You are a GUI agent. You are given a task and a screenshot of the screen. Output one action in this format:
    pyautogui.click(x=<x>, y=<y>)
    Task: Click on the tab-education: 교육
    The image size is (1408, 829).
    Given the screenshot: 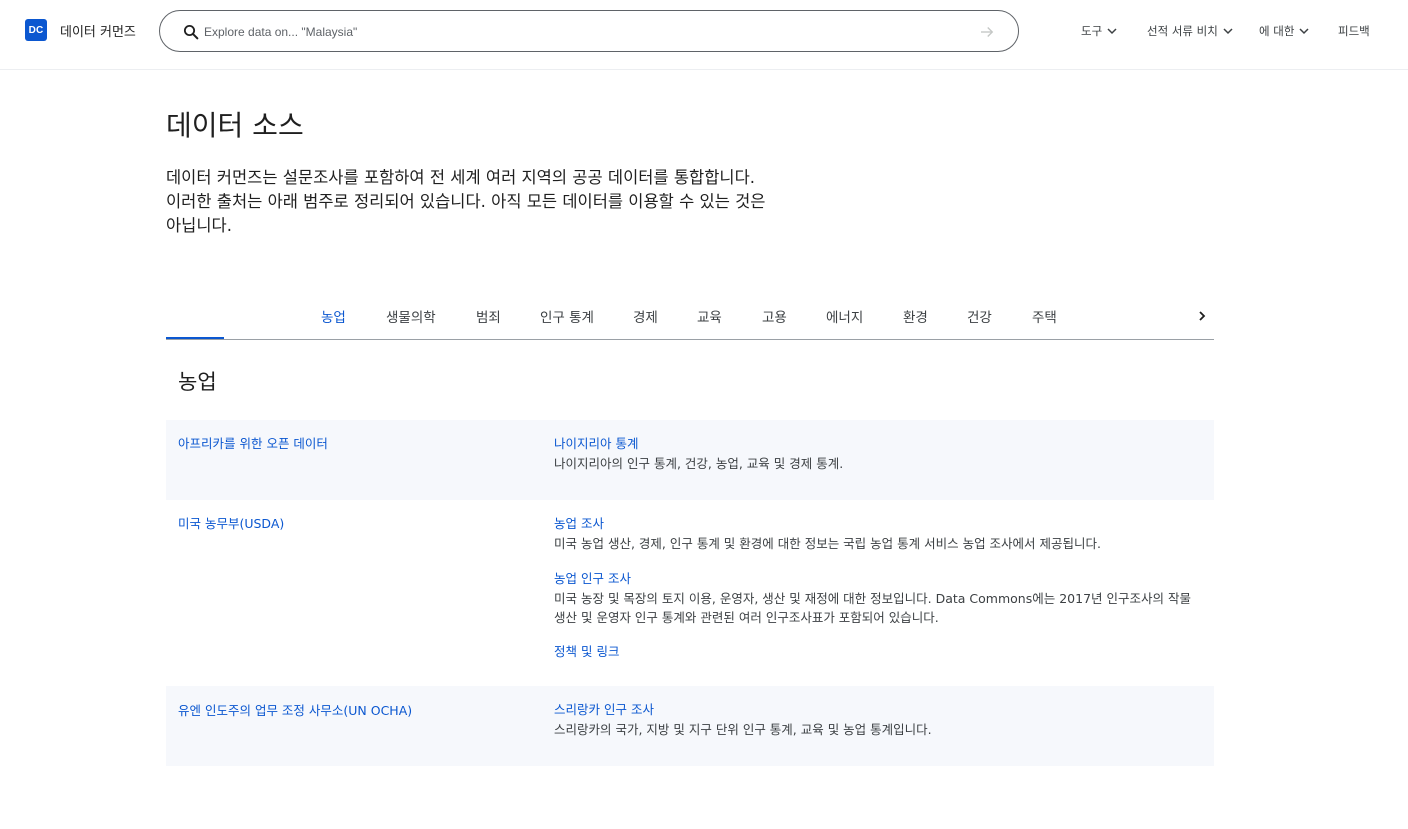 What is the action you would take?
    pyautogui.click(x=709, y=316)
    